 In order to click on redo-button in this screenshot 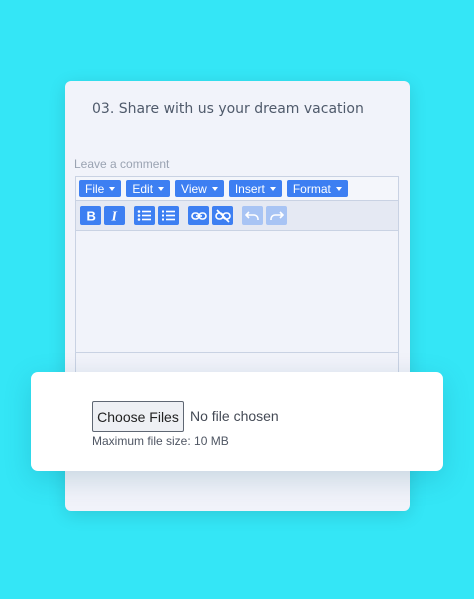, I will do `click(276, 215)`.